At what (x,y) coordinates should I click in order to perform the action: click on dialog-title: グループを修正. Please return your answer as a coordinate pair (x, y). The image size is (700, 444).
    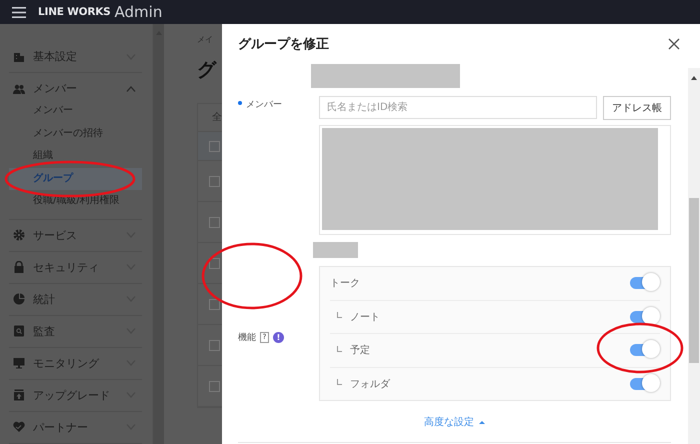
    Looking at the image, I should click on (283, 44).